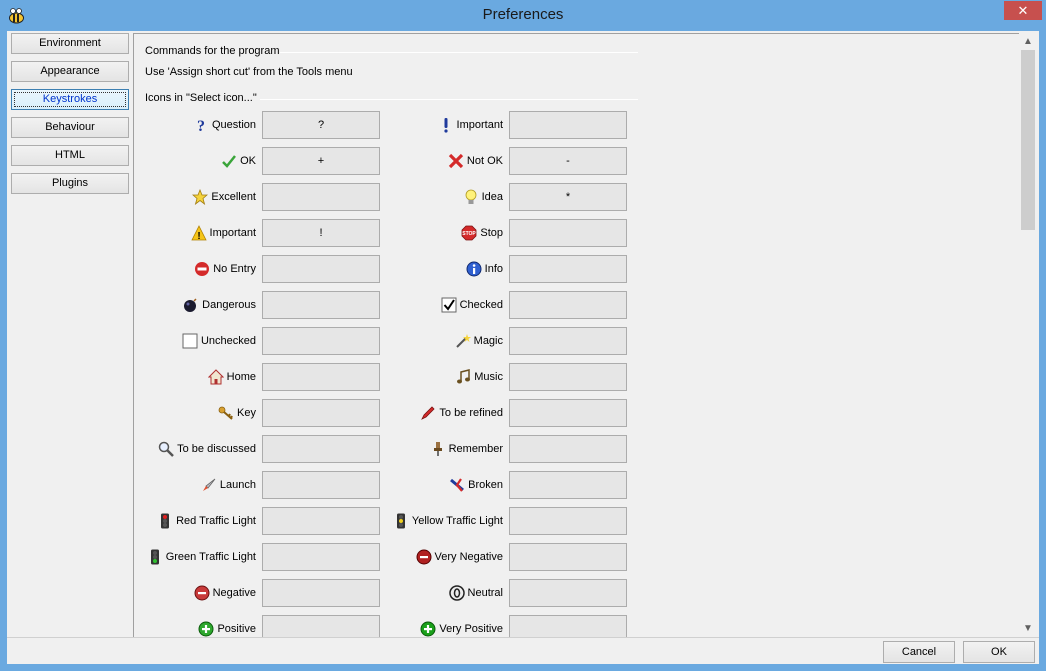 The height and width of the screenshot is (671, 1046). I want to click on icon-row-label: No Entry, so click(195, 269).